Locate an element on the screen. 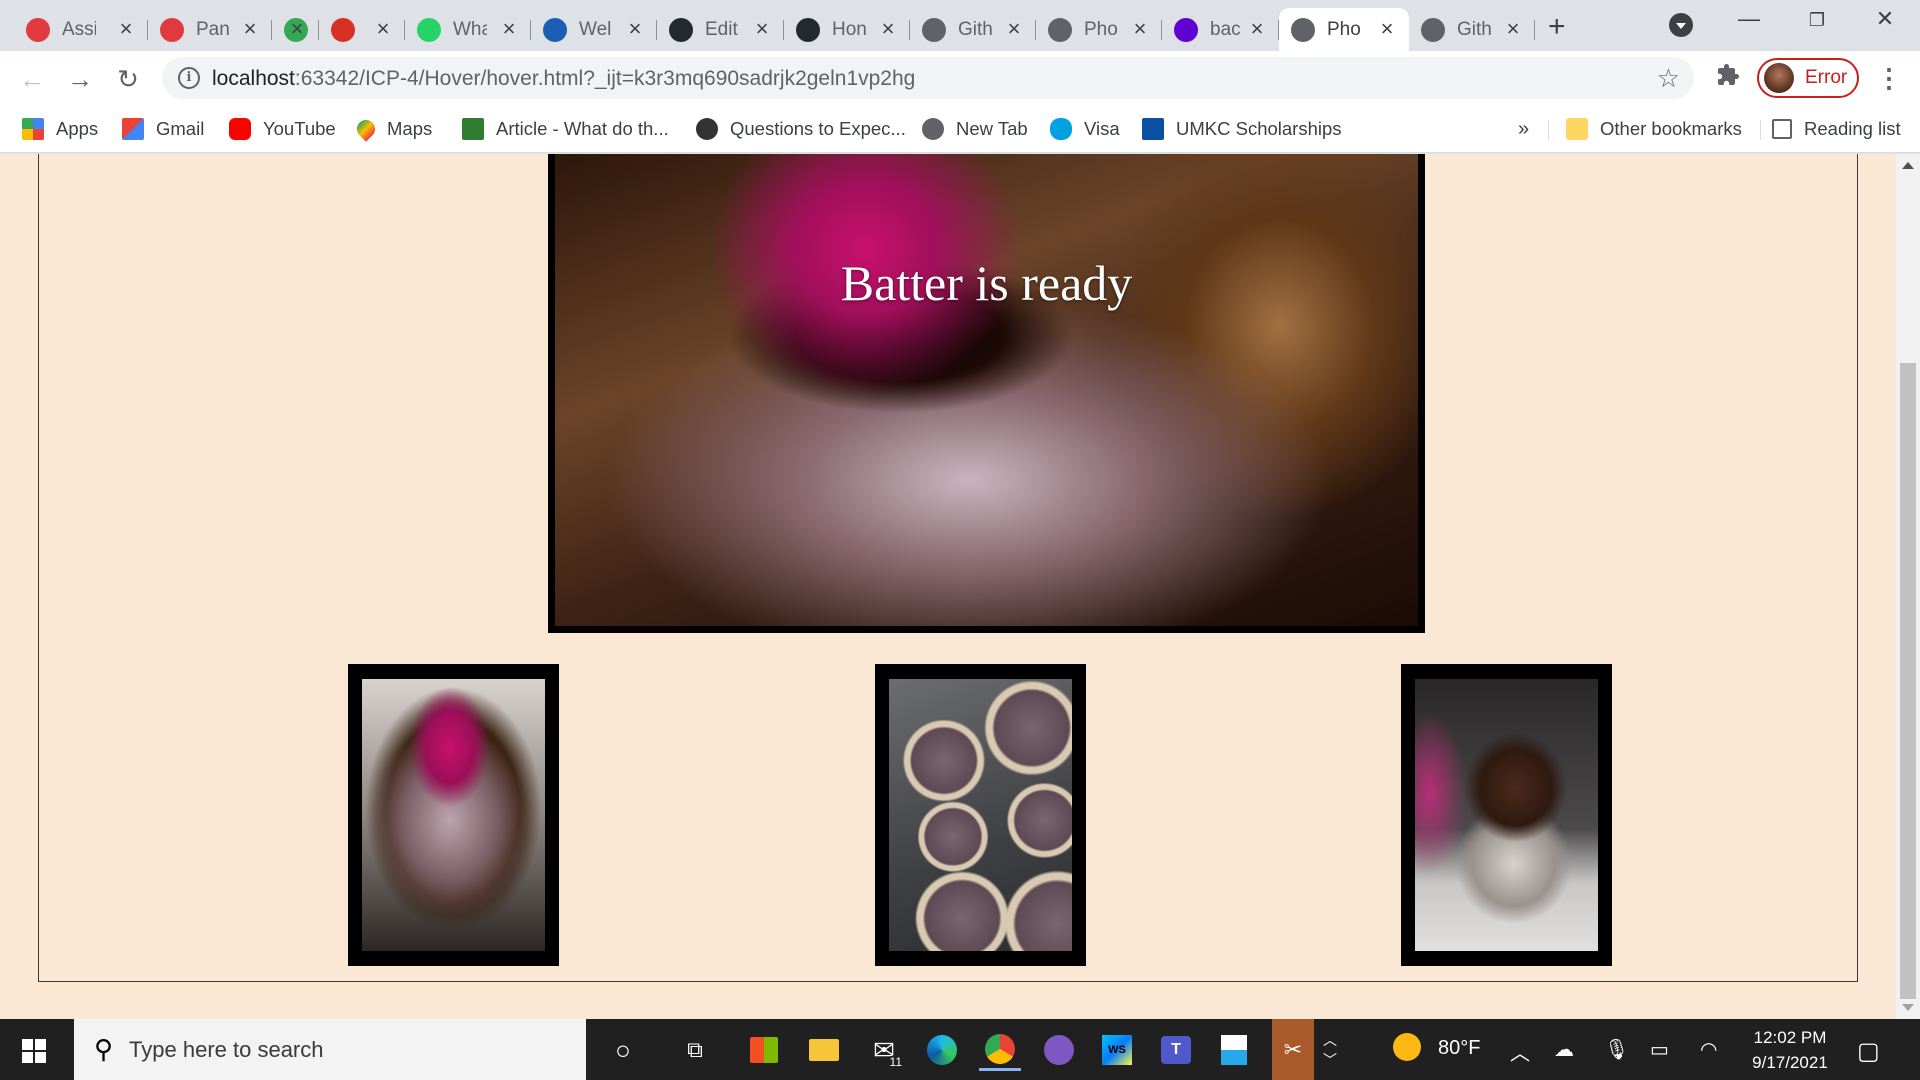 This screenshot has width=1920, height=1080. site-info-icon: i is located at coordinates (189, 78).